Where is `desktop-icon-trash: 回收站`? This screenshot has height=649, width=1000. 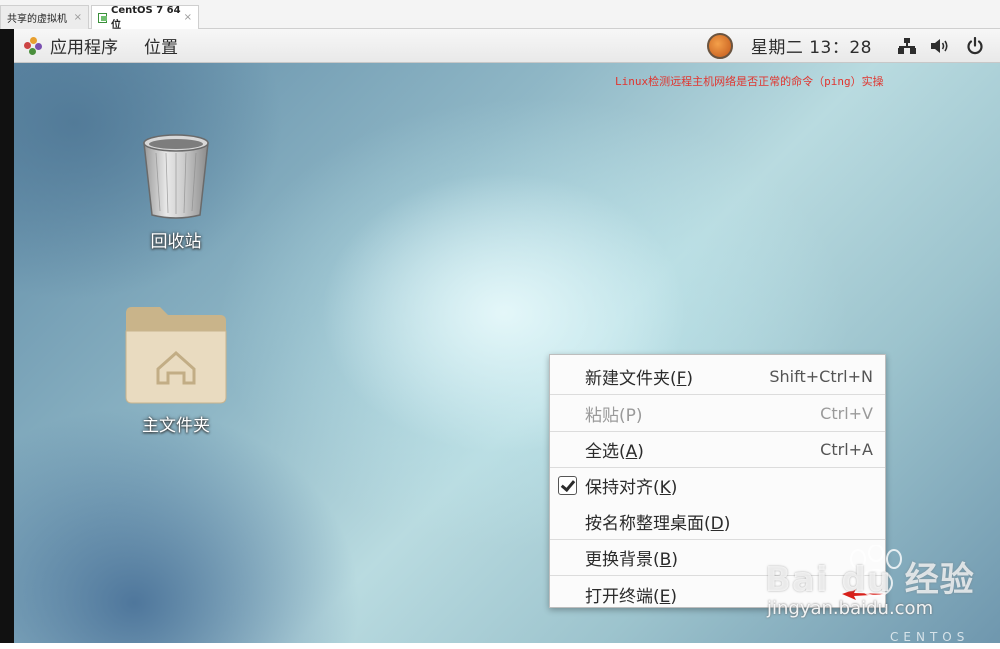
desktop-icon-trash: 回收站 is located at coordinates (176, 190).